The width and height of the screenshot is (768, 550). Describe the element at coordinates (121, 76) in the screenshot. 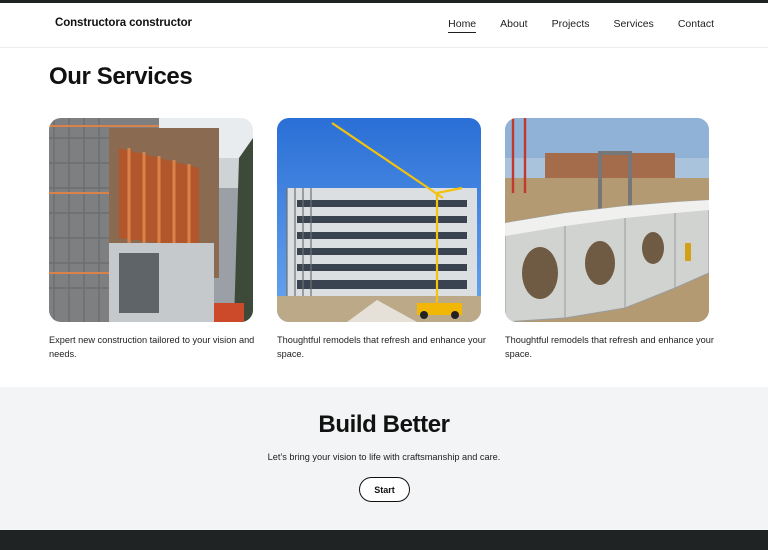

I see `services-heading: Our Services` at that location.